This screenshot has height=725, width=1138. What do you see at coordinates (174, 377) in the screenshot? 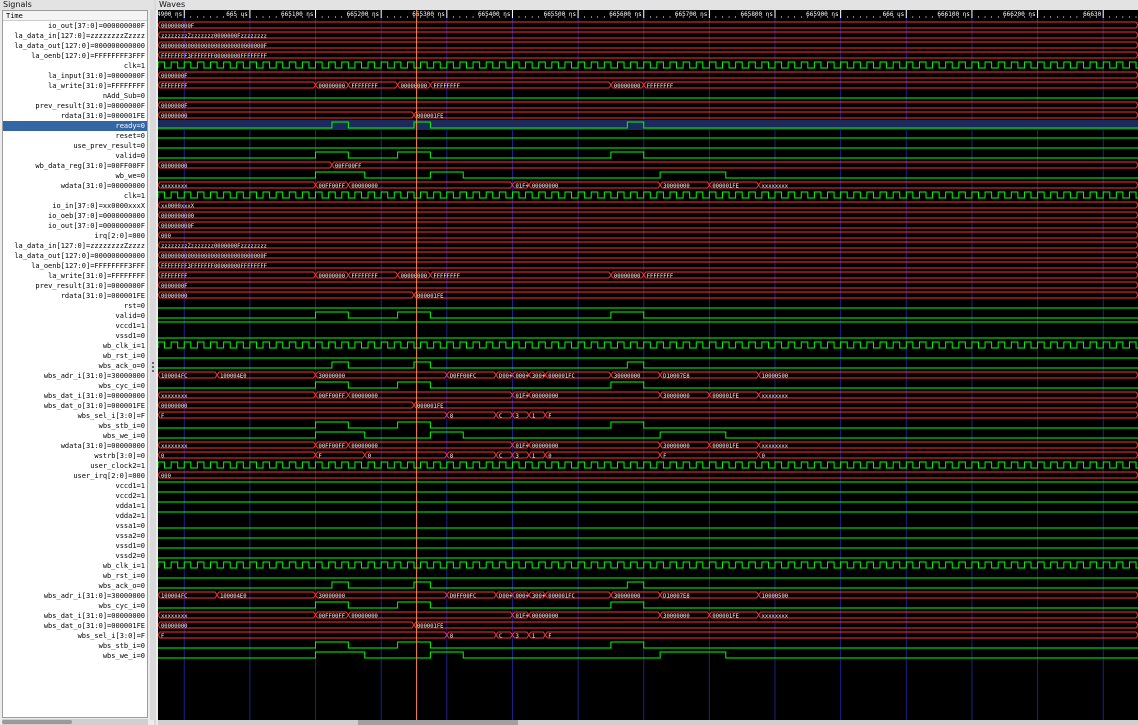
I see `bus-value-label: 100004FC` at bounding box center [174, 377].